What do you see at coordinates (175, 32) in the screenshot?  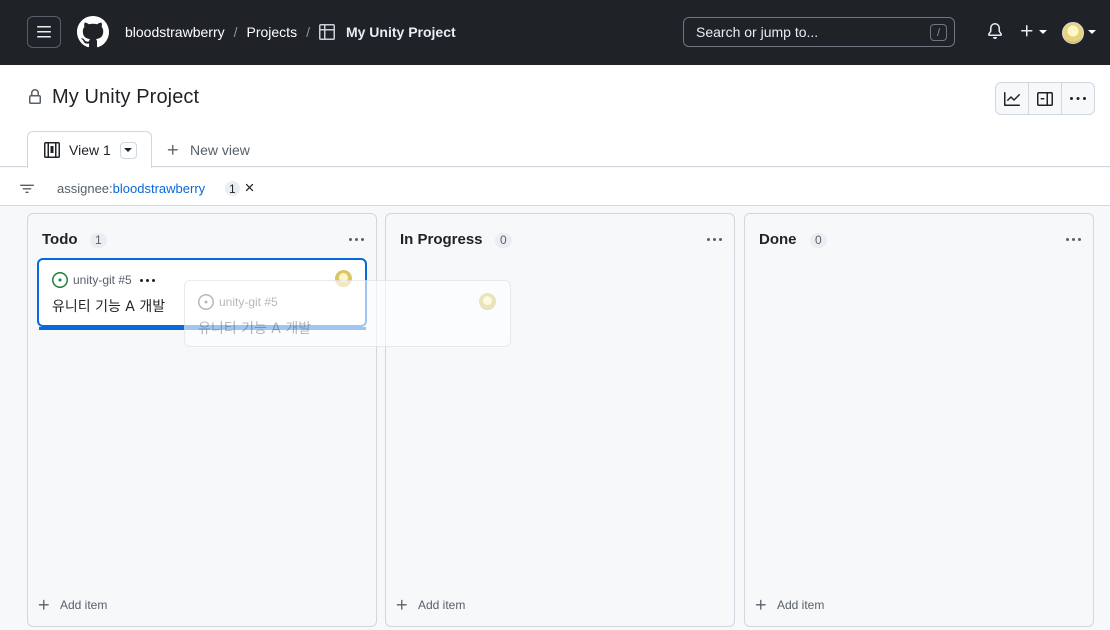 I see `breadcrumb-owner: bloodstrawberry` at bounding box center [175, 32].